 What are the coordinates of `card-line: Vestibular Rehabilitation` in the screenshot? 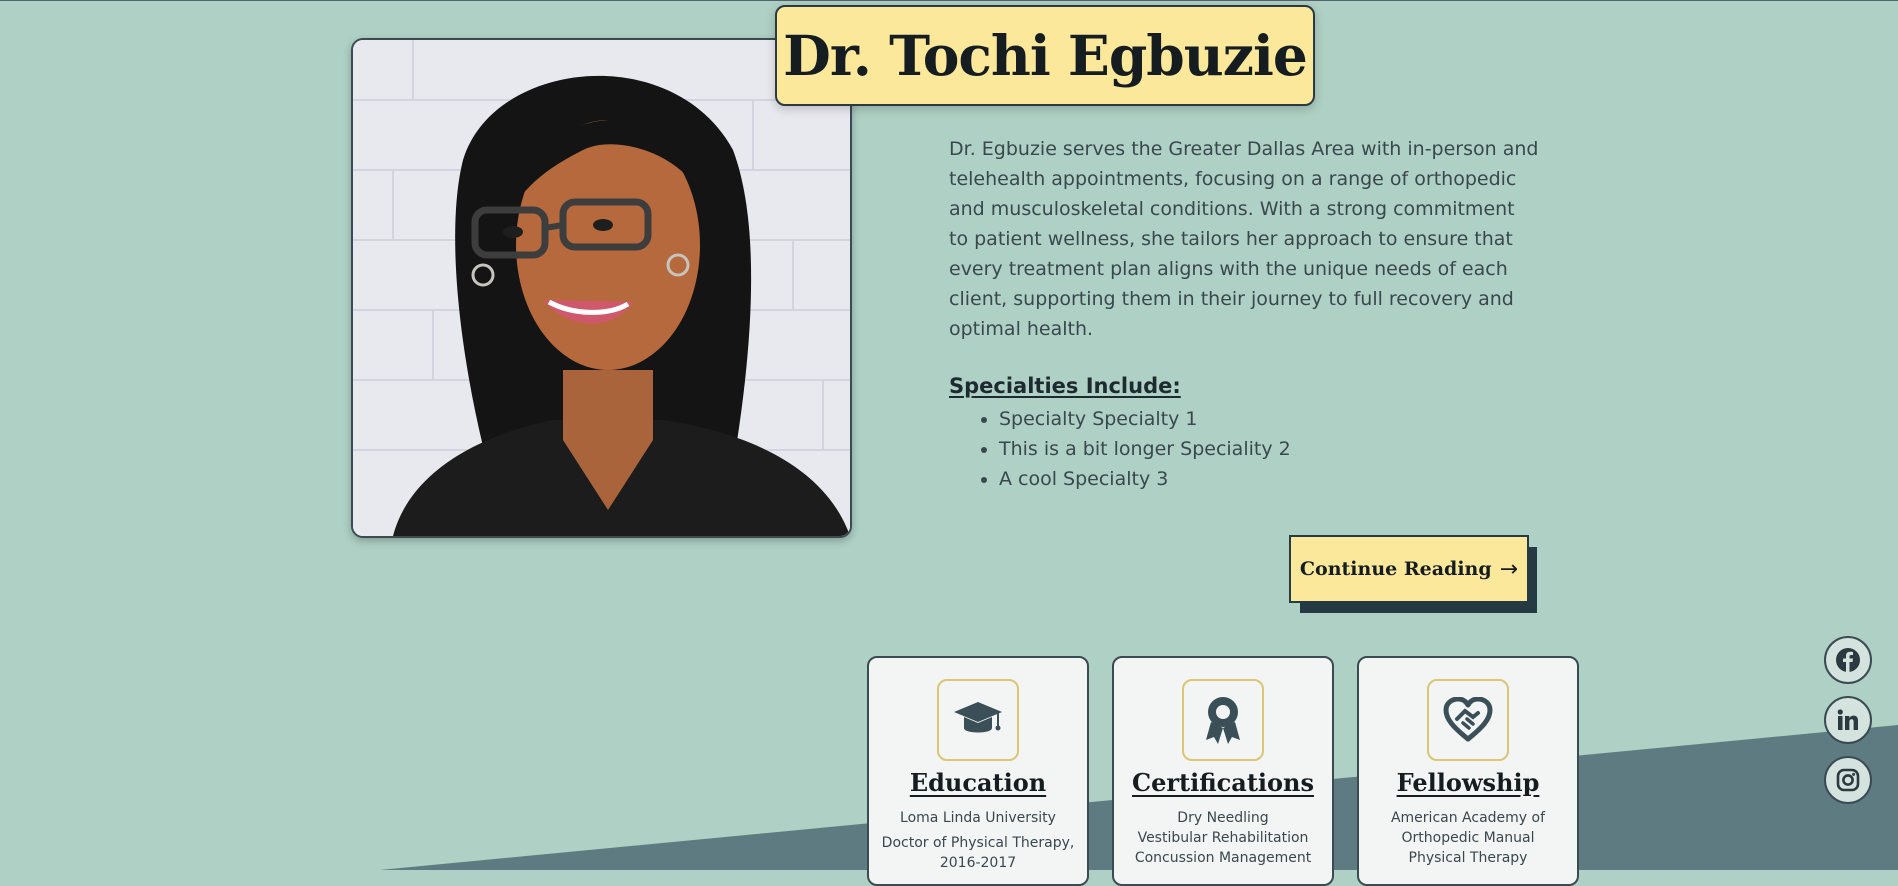 It's located at (1223, 838).